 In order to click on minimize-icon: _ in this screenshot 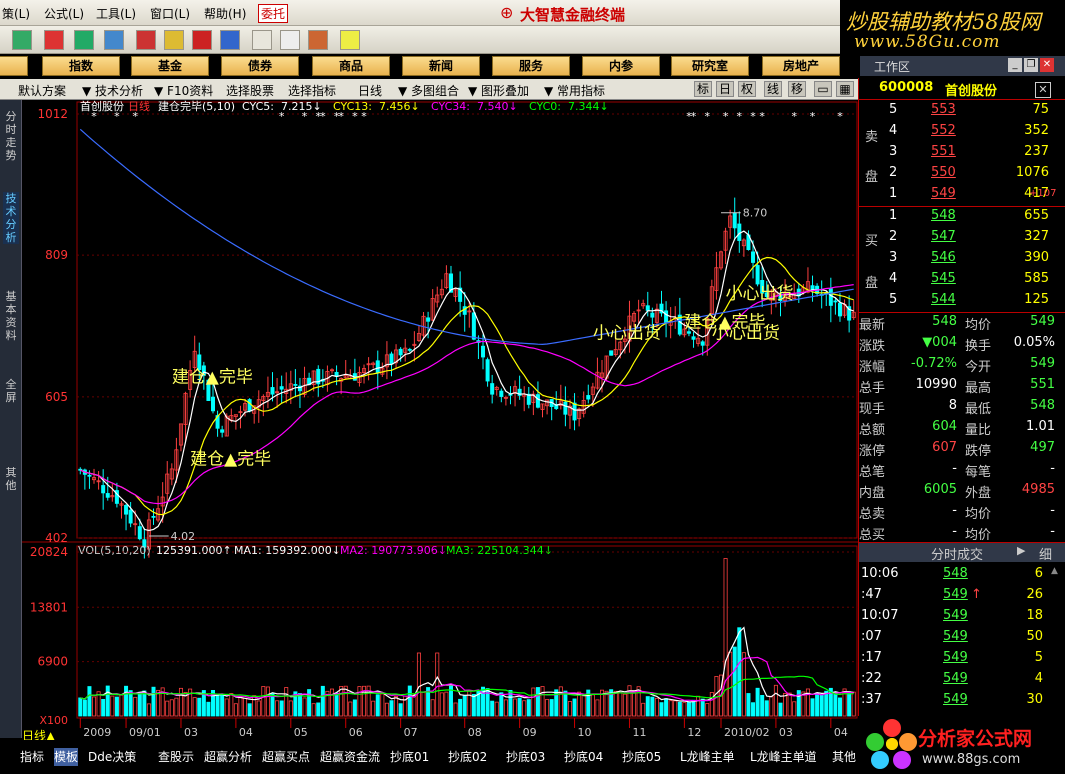, I will do `click(1015, 65)`.